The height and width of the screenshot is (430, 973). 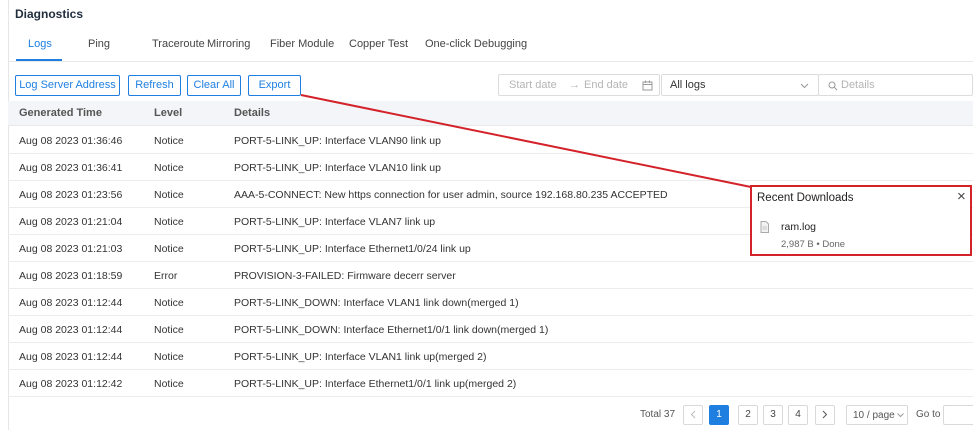 What do you see at coordinates (764, 227) in the screenshot?
I see `file-icon` at bounding box center [764, 227].